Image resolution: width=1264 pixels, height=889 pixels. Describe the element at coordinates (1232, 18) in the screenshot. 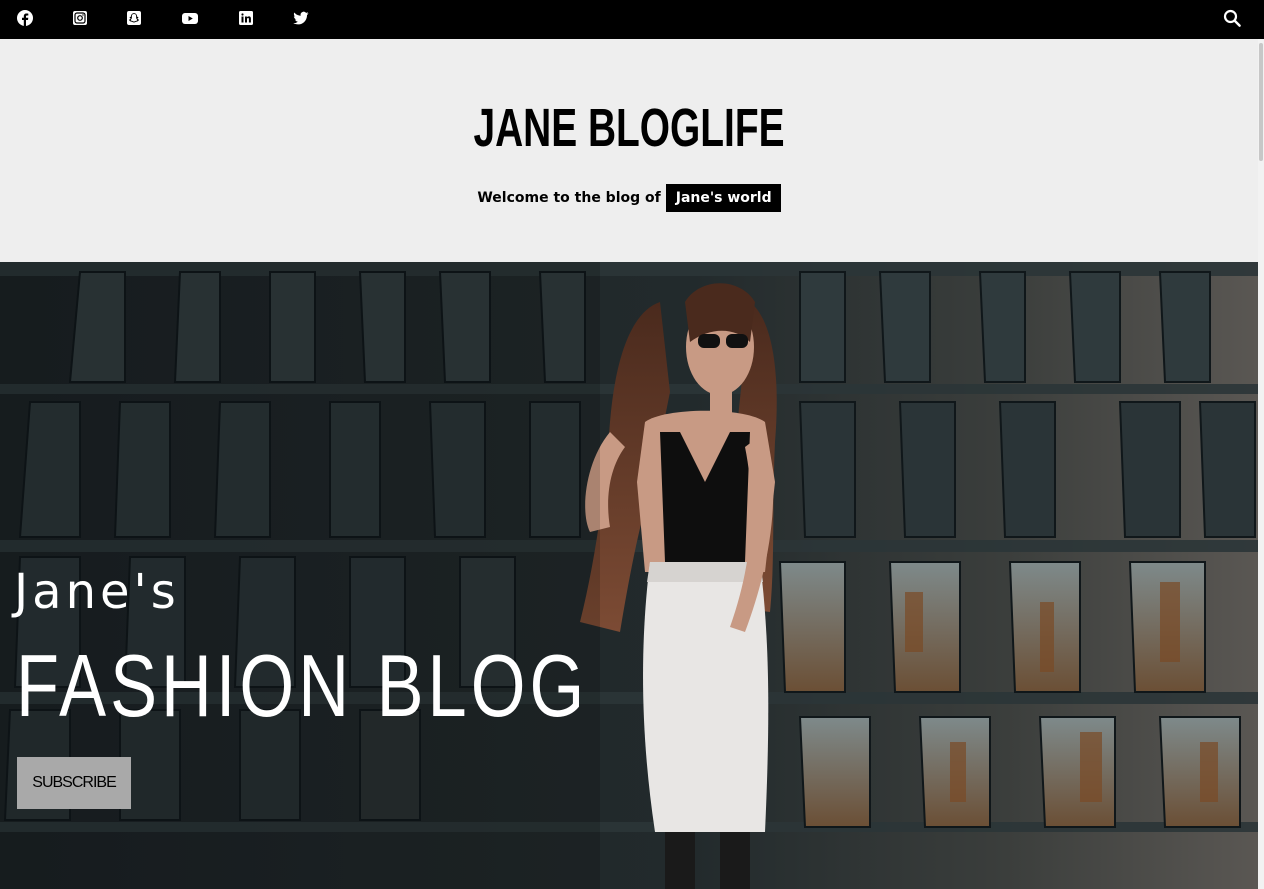

I see `search-icon` at that location.